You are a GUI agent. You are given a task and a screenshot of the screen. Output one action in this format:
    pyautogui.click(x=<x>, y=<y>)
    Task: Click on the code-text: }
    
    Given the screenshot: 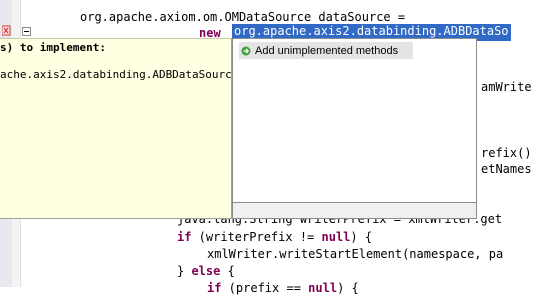 What is the action you would take?
    pyautogui.click(x=184, y=271)
    